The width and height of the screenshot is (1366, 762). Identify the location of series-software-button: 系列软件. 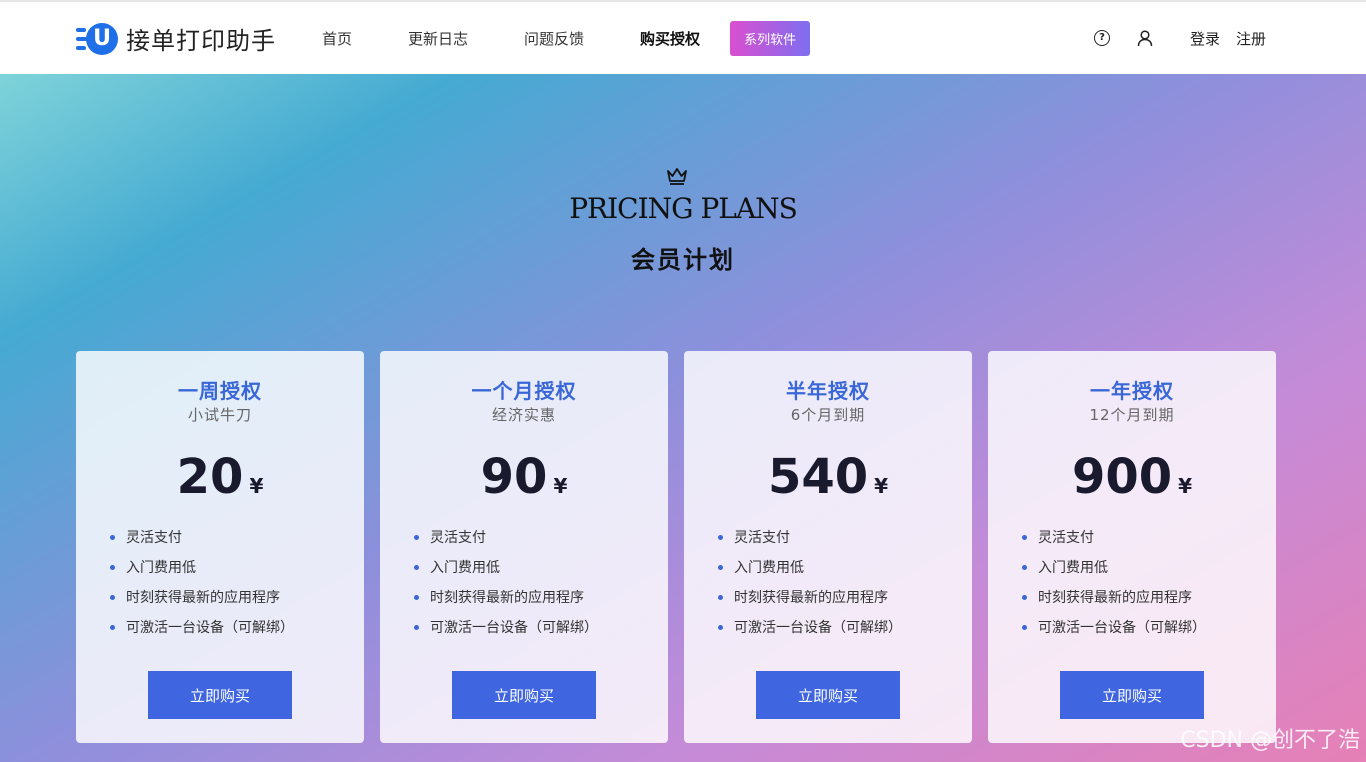
(770, 38).